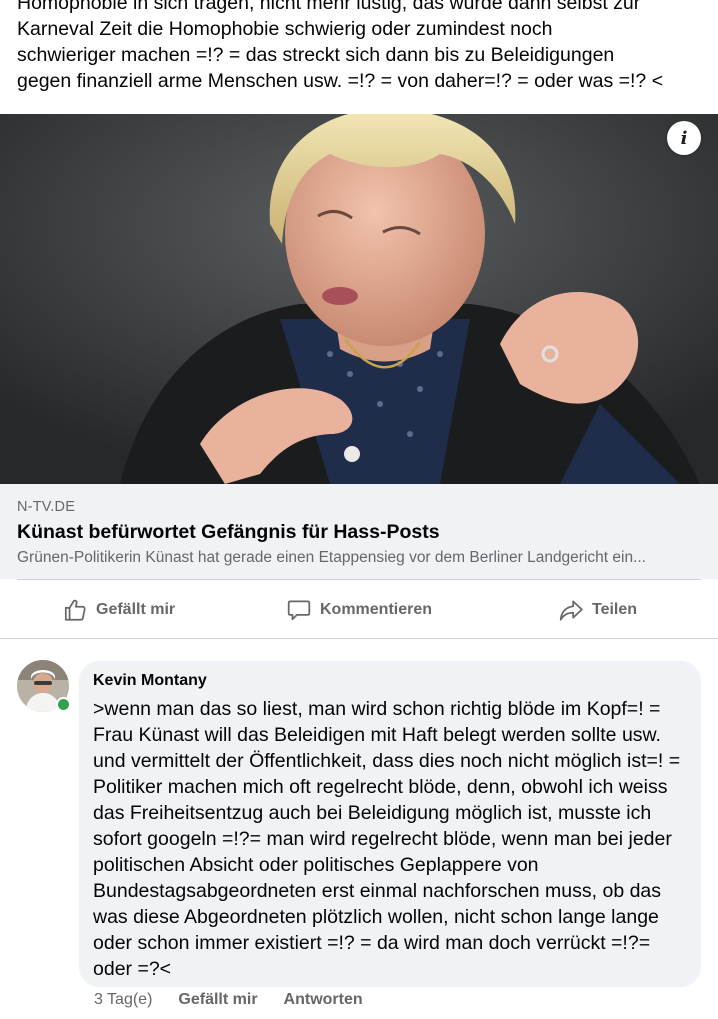 The image size is (718, 1019). Describe the element at coordinates (217, 1000) in the screenshot. I see `comment-like-button: Gefällt mir` at that location.